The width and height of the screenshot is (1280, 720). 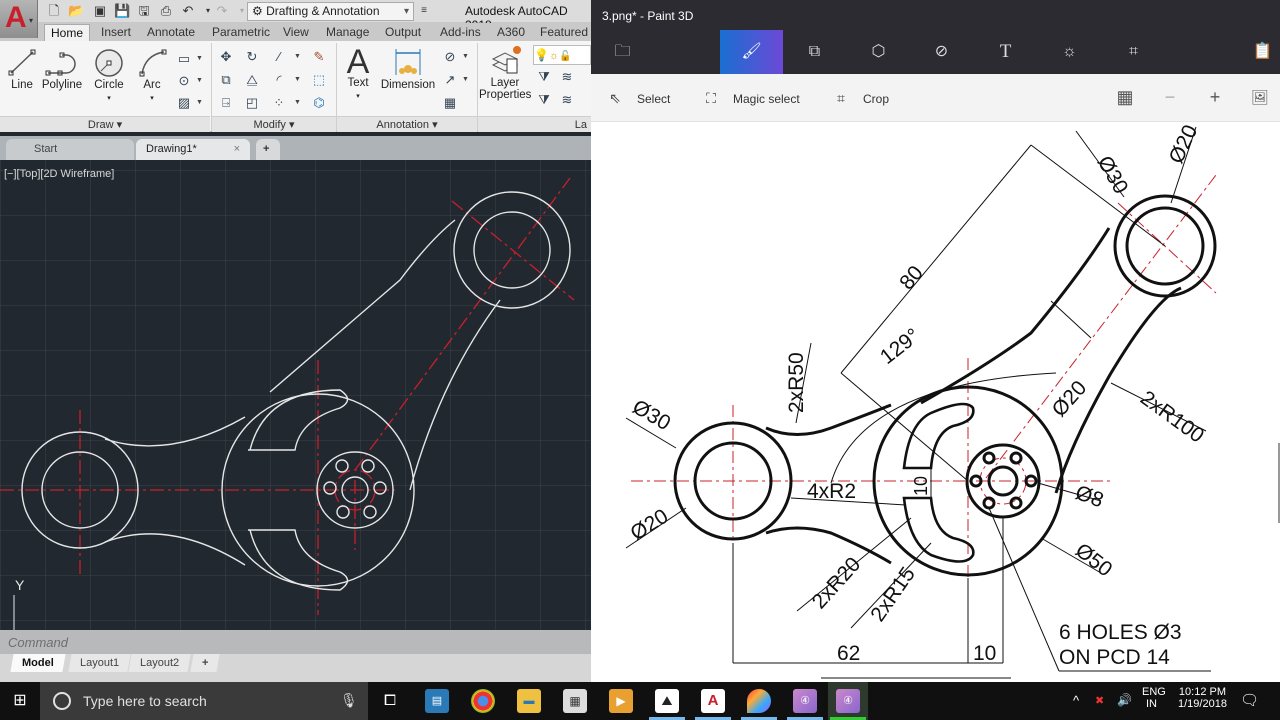 What do you see at coordinates (534, 124) in the screenshot?
I see `layers-panel-label: La` at bounding box center [534, 124].